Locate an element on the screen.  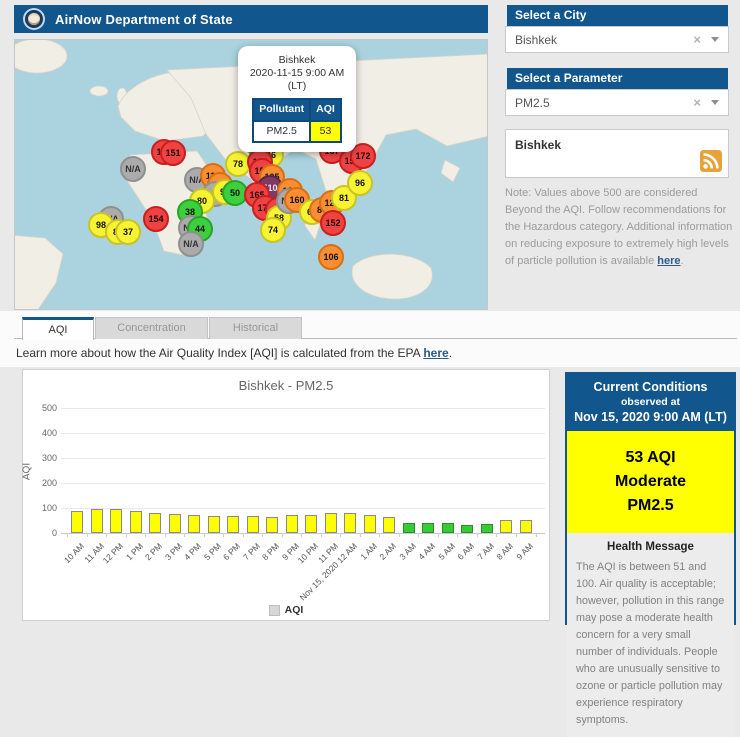
popup-aqi-value: 53 is located at coordinates (325, 131).